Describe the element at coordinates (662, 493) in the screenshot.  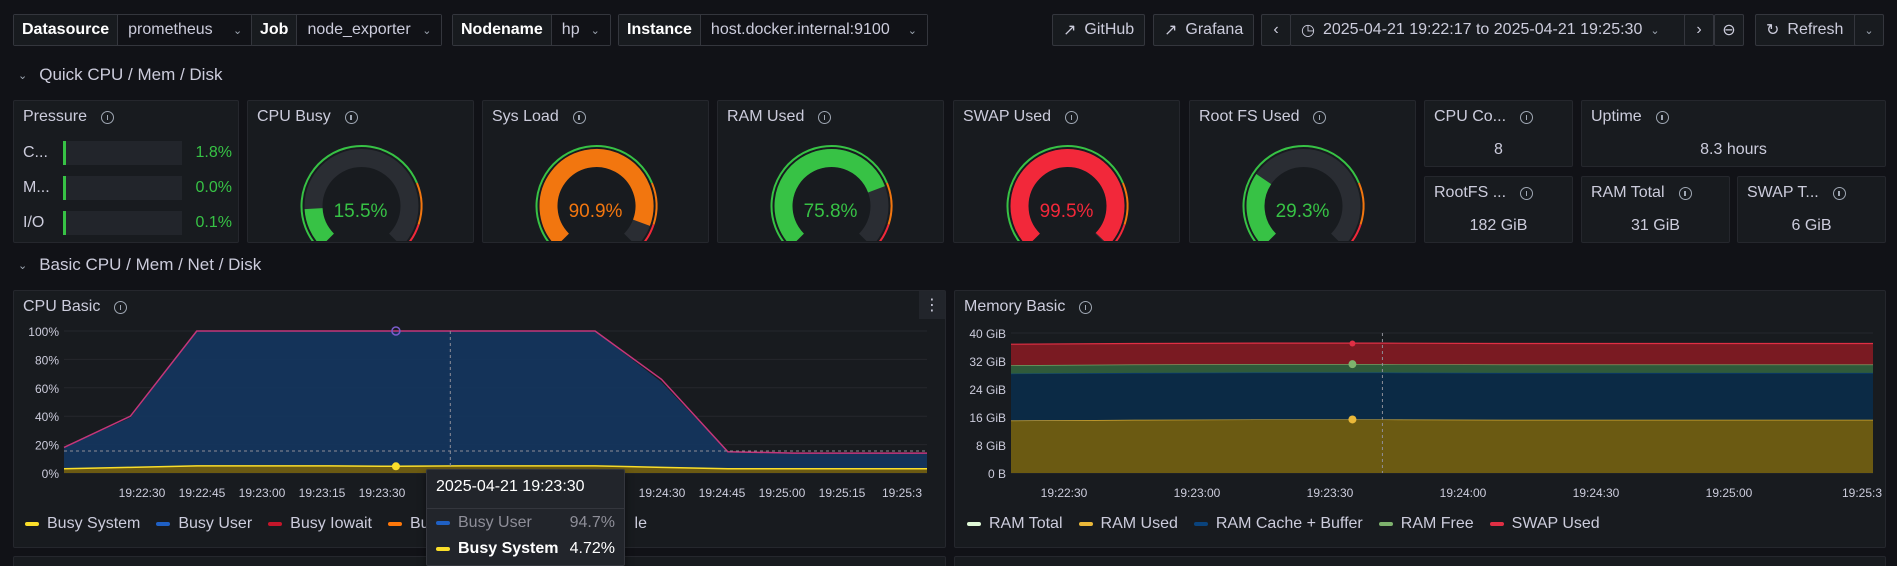
I see `x-tick-label: 19:24:30` at that location.